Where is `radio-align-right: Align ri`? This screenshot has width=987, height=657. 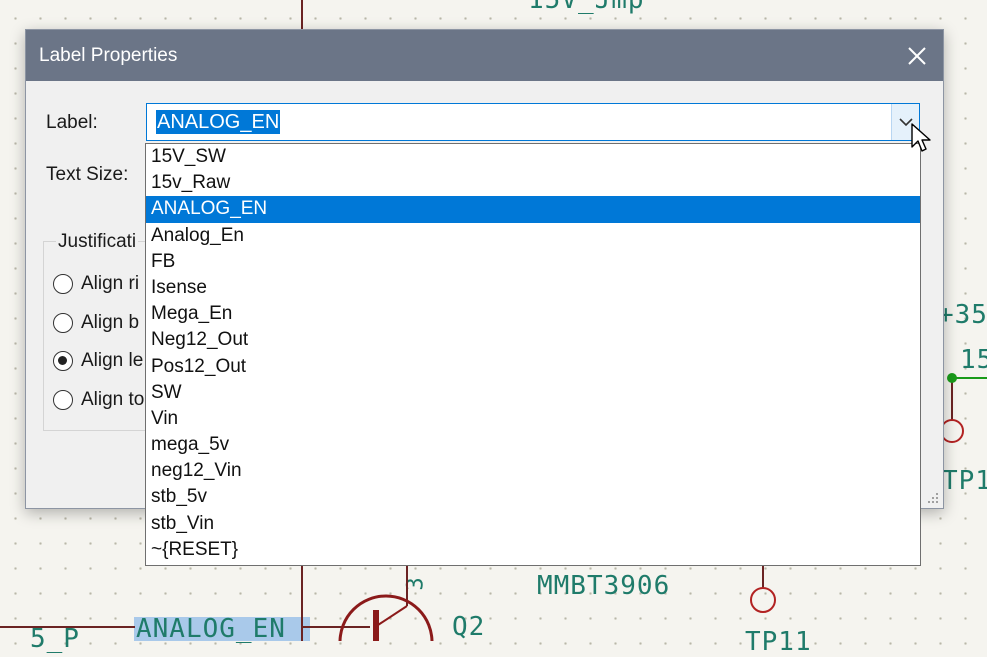
radio-align-right: Align ri is located at coordinates (96, 284).